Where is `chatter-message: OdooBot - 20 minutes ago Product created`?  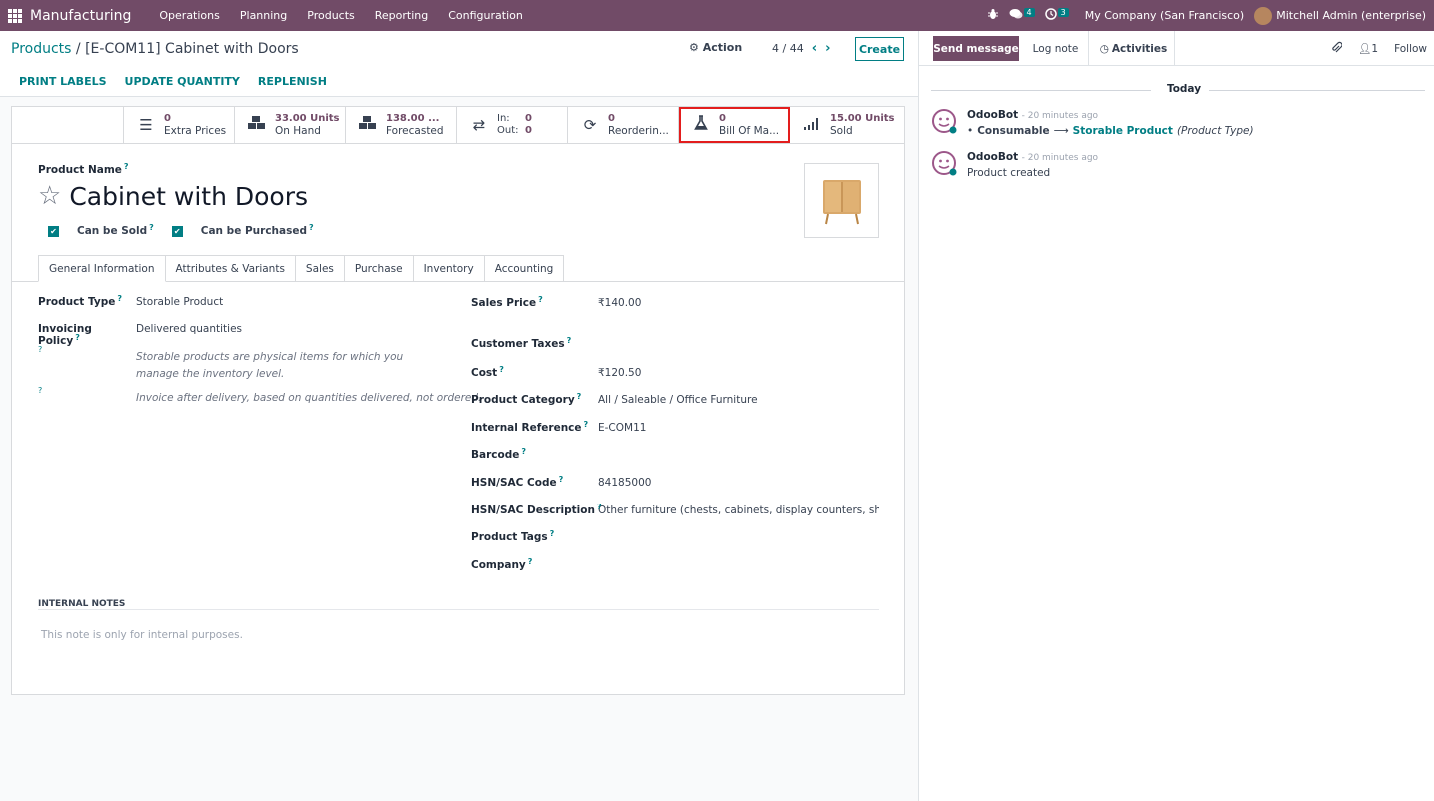 chatter-message: OdooBot - 20 minutes ago Product created is located at coordinates (1014, 164).